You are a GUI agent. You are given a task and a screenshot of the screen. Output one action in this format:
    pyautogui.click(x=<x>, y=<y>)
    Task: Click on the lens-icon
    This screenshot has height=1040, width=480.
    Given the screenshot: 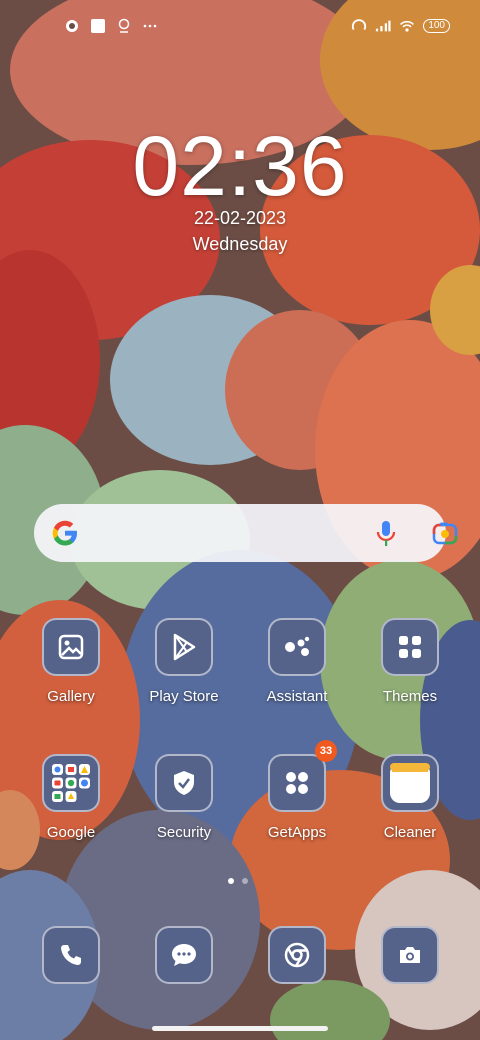 What is the action you would take?
    pyautogui.click(x=445, y=536)
    